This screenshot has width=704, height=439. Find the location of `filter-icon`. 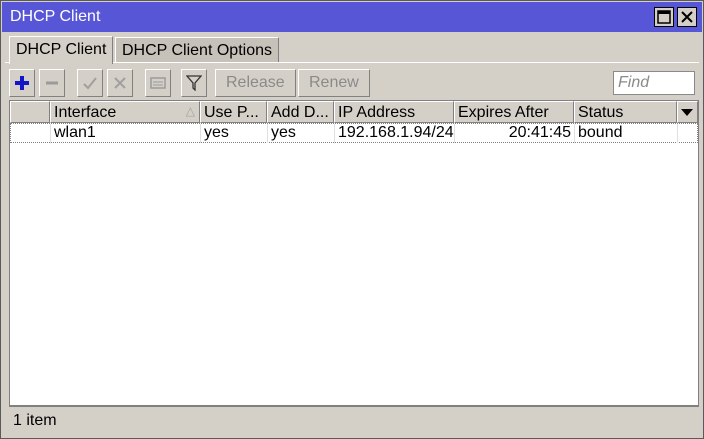

filter-icon is located at coordinates (194, 83).